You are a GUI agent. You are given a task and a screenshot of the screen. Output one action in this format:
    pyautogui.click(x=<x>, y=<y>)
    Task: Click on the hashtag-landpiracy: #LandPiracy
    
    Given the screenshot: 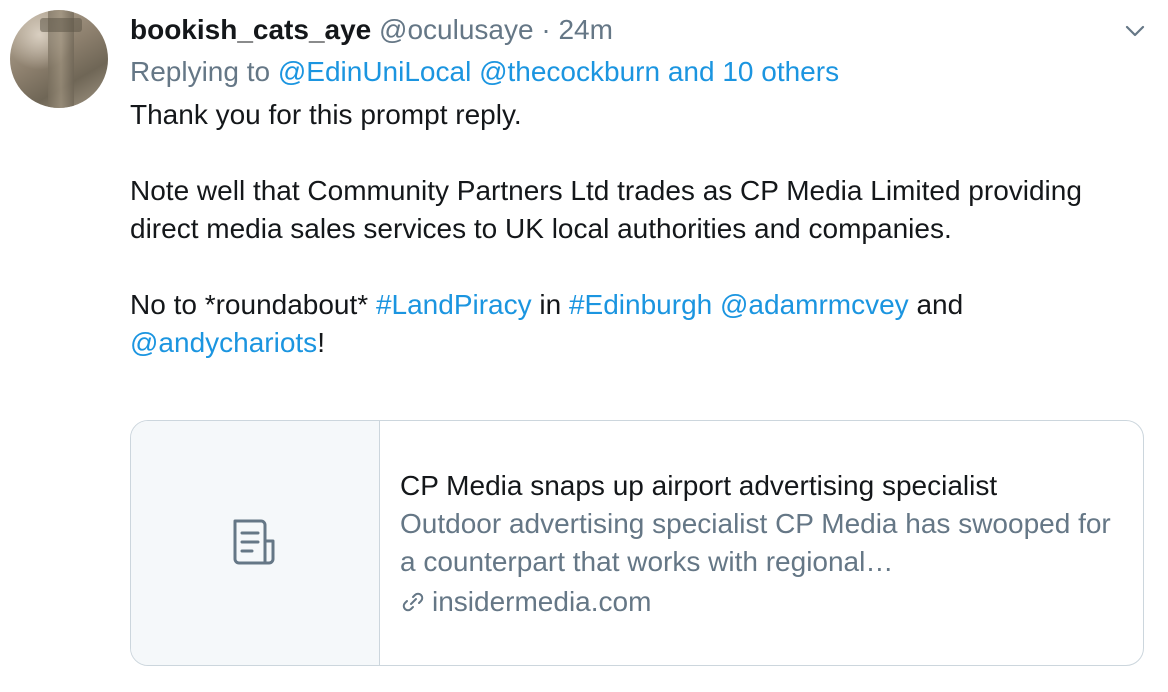 What is the action you would take?
    pyautogui.click(x=454, y=304)
    